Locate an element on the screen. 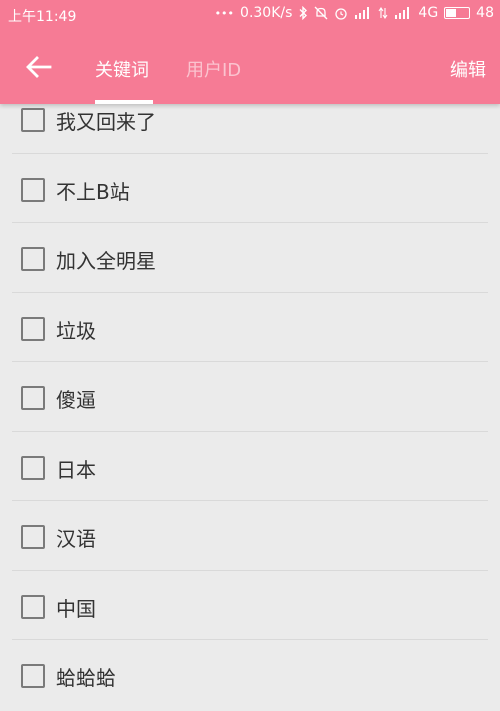  list-item: 加入全明星 is located at coordinates (250, 258).